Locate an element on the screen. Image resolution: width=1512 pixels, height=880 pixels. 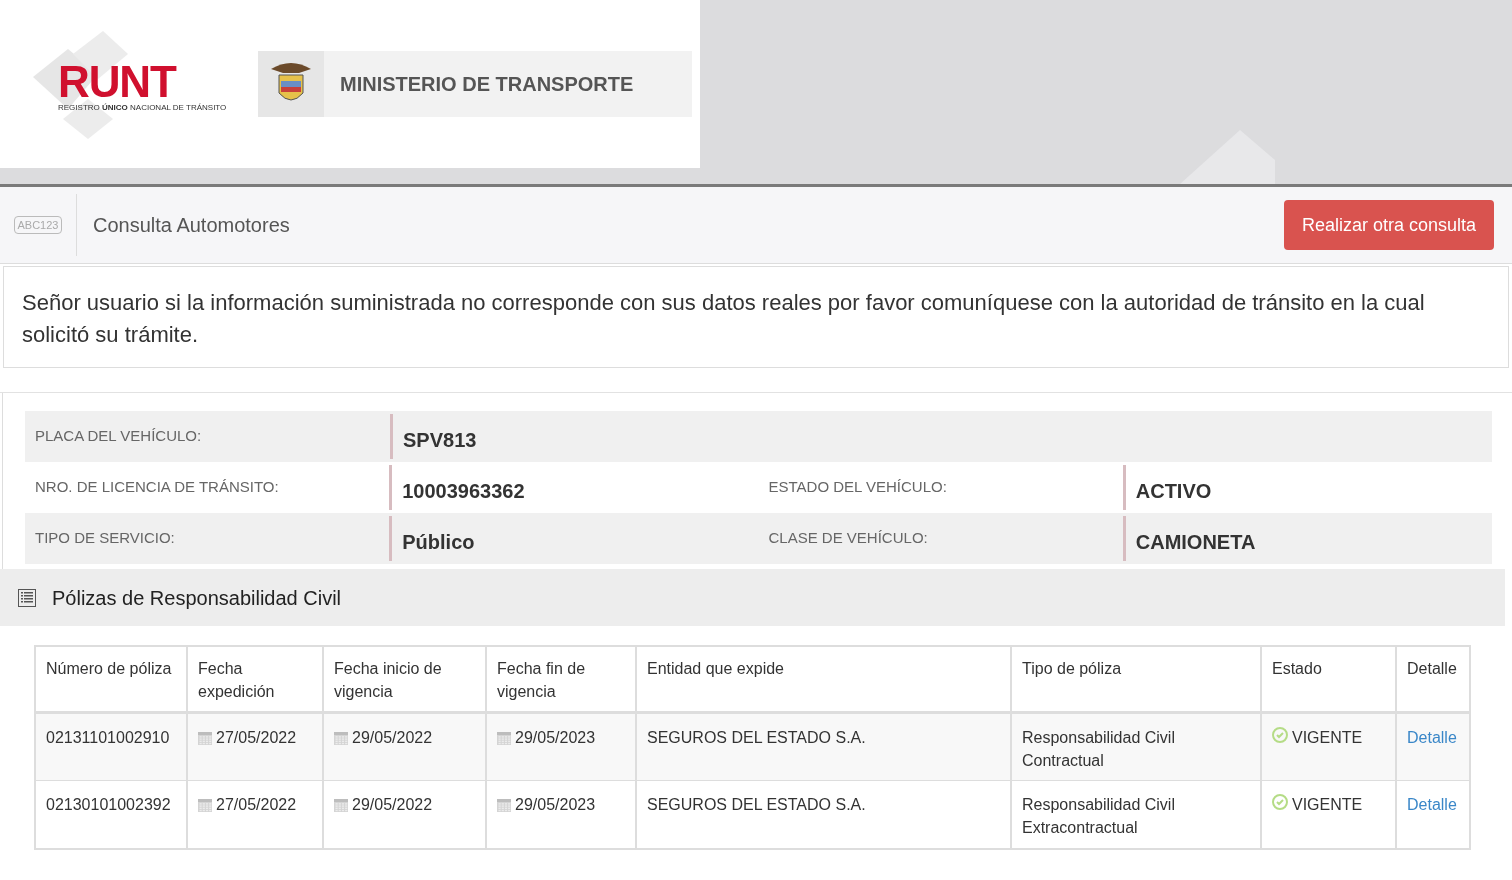
logo-wordmark: RUNT is located at coordinates (117, 82).